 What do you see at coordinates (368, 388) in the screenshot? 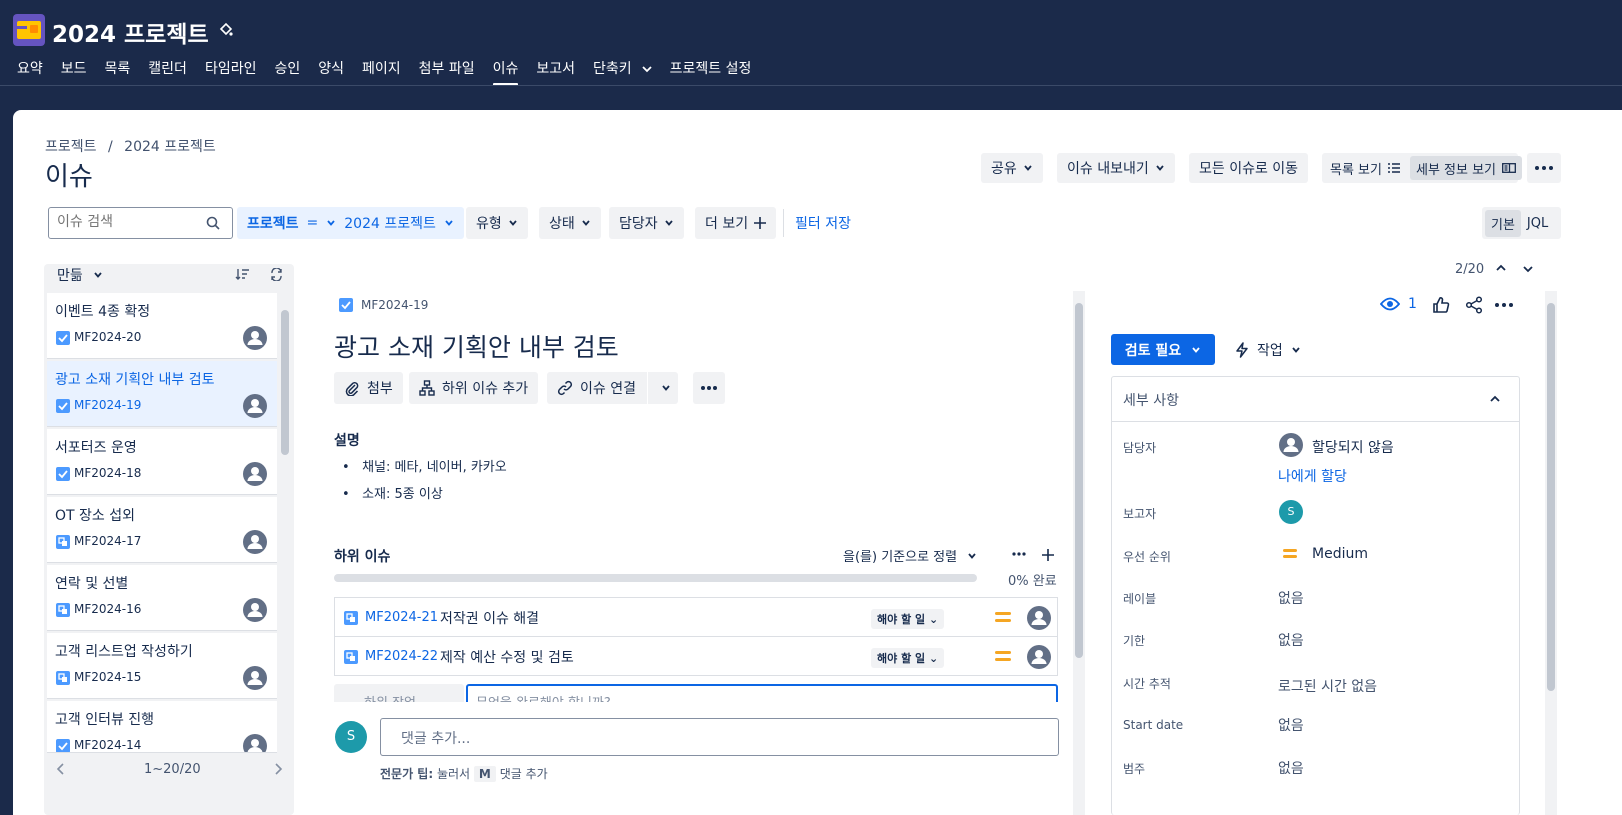
I see `attach-button: 첨부` at bounding box center [368, 388].